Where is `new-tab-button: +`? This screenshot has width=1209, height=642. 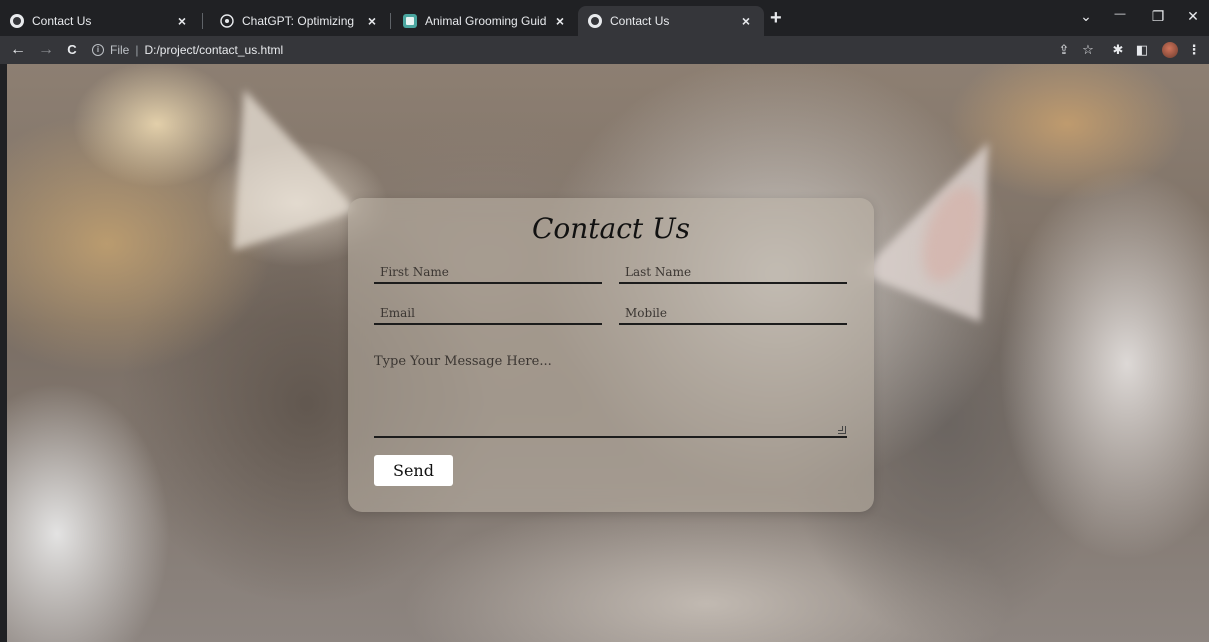 new-tab-button: + is located at coordinates (776, 18).